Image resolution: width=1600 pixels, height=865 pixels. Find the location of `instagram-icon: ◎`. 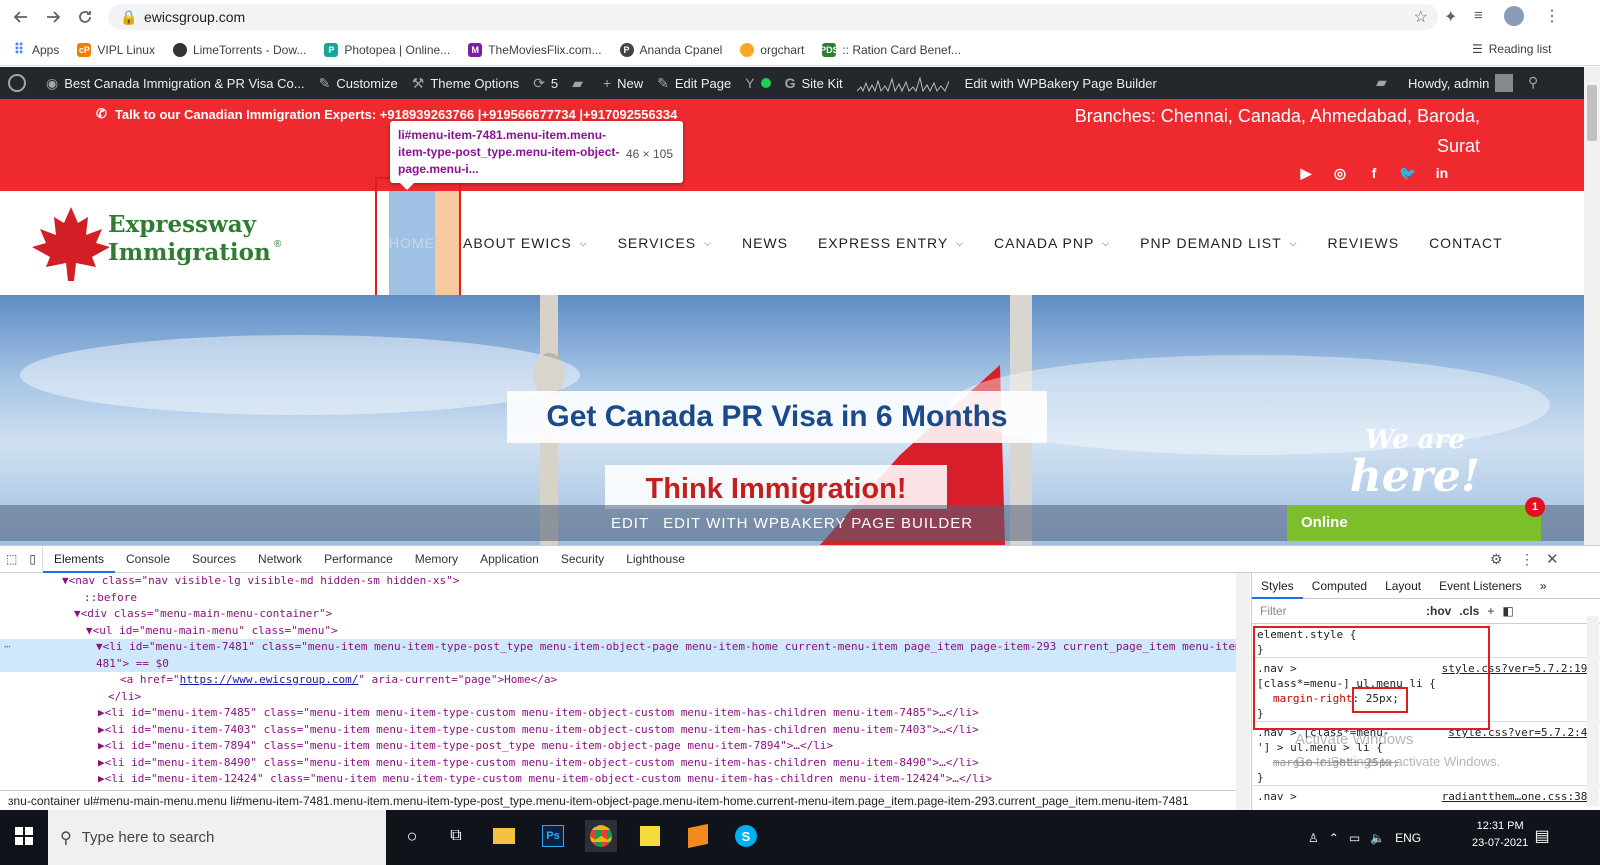

instagram-icon: ◎ is located at coordinates (1340, 173).